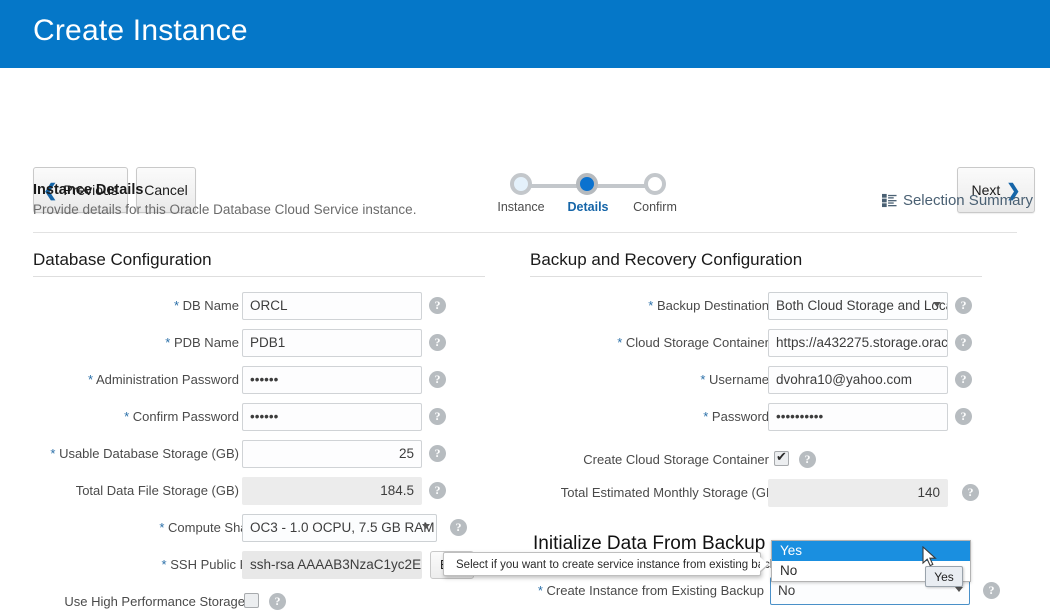 This screenshot has width=1050, height=616. What do you see at coordinates (655, 184) in the screenshot?
I see `step-circle-confirm` at bounding box center [655, 184].